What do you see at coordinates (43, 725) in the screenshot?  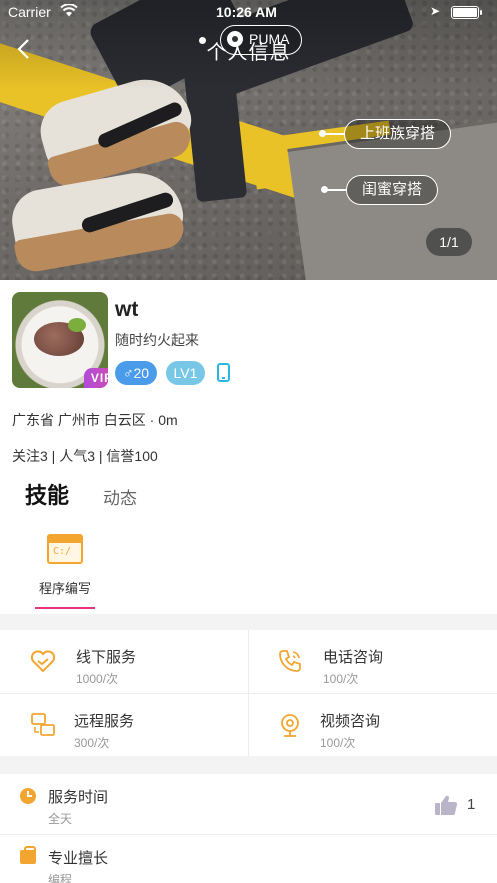 I see `remote-screens-icon` at bounding box center [43, 725].